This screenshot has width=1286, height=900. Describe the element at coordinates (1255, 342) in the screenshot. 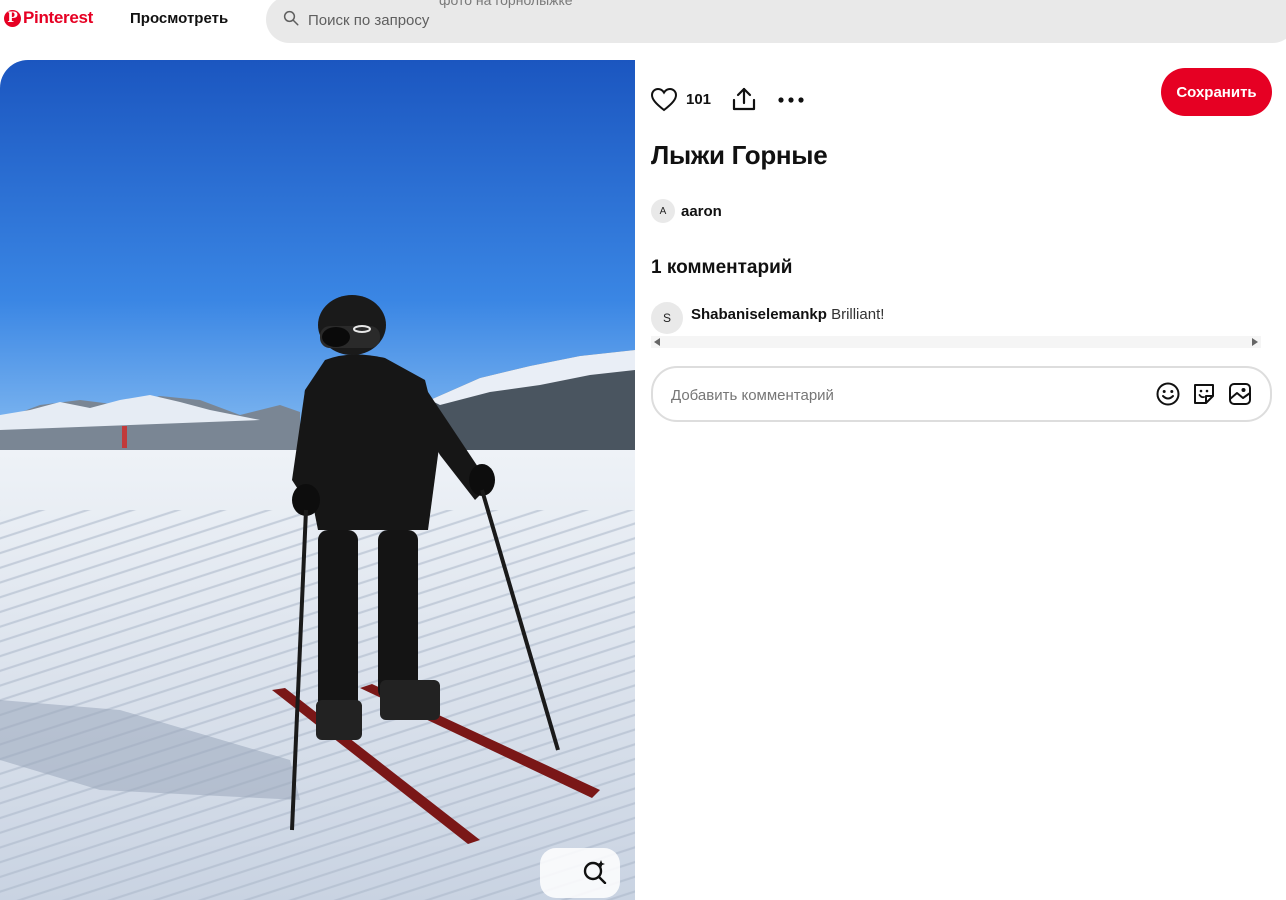

I see `scroll-right-icon` at that location.